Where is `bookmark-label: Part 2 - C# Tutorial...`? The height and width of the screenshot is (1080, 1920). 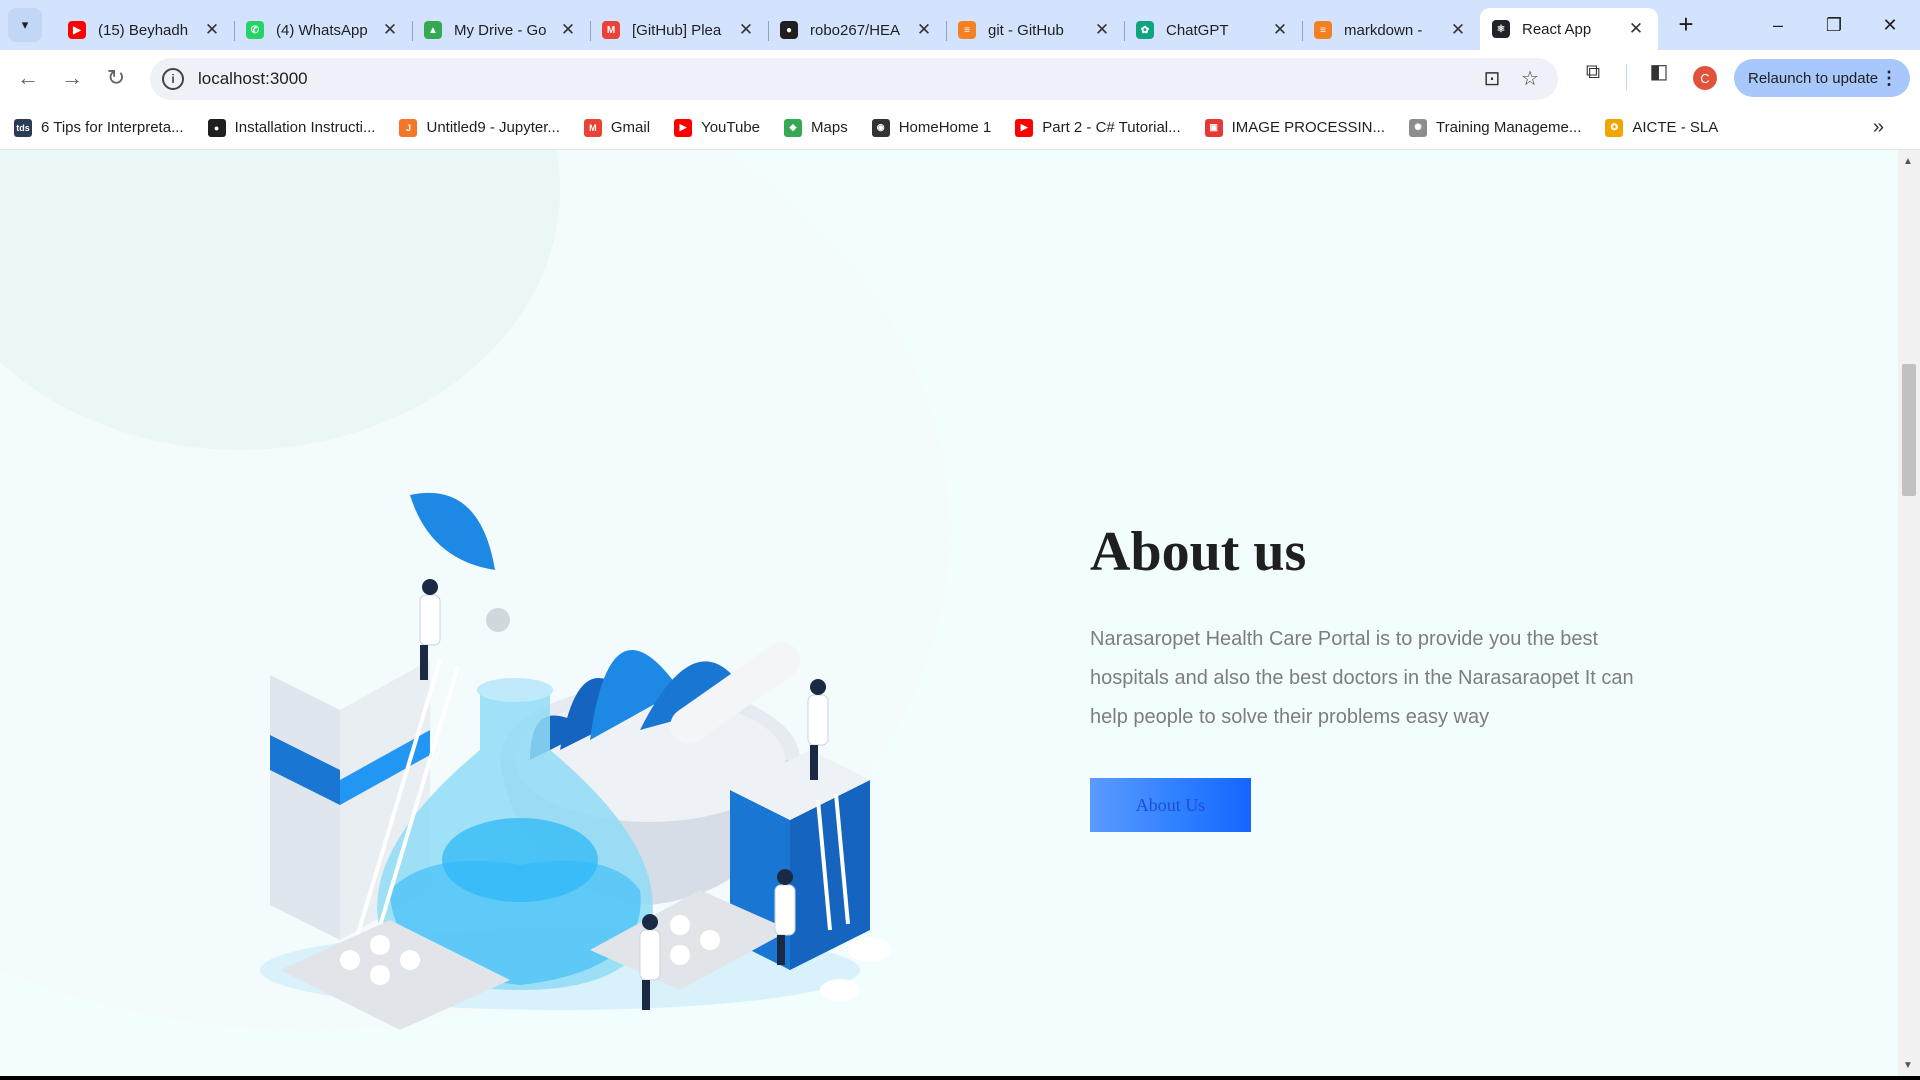 bookmark-label: Part 2 - C# Tutorial... is located at coordinates (1111, 127).